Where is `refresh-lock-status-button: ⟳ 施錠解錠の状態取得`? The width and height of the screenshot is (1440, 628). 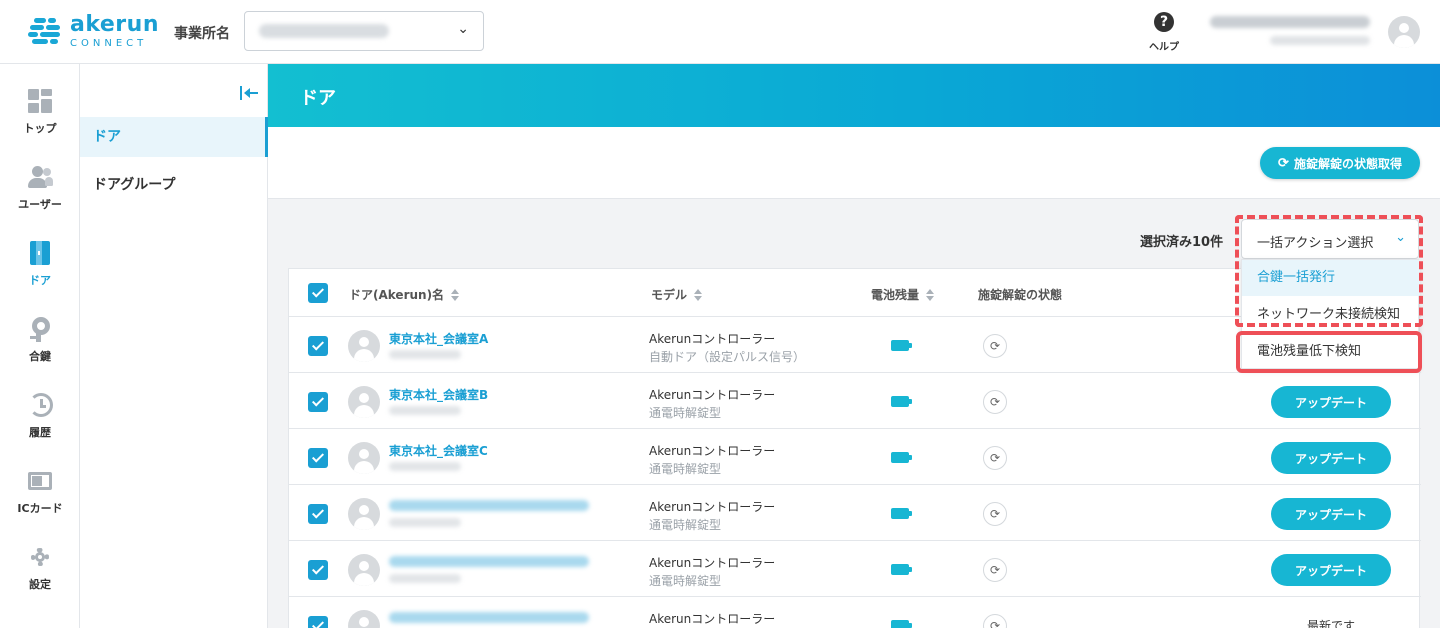
refresh-lock-status-button: ⟳ 施錠解錠の状態取得 is located at coordinates (1340, 163).